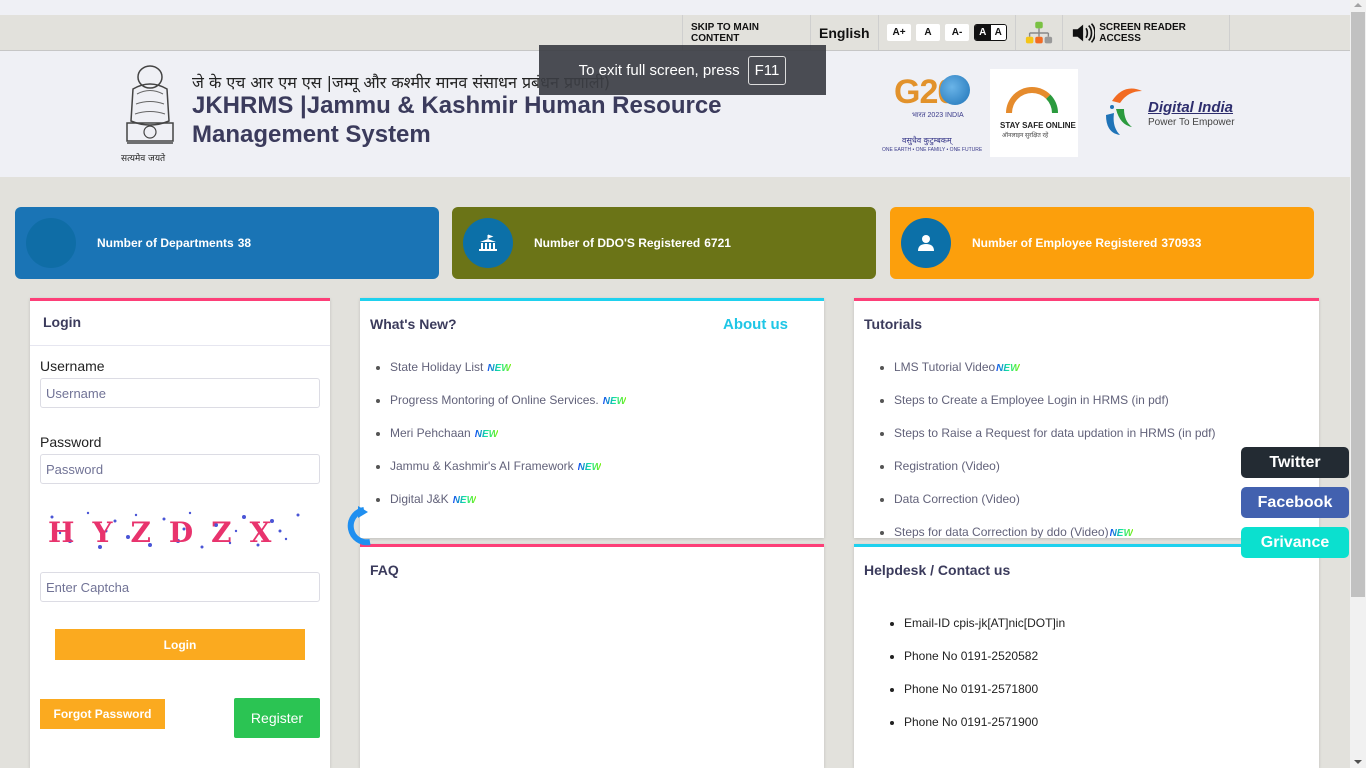 The width and height of the screenshot is (1366, 768). I want to click on font-normal-button: A, so click(928, 32).